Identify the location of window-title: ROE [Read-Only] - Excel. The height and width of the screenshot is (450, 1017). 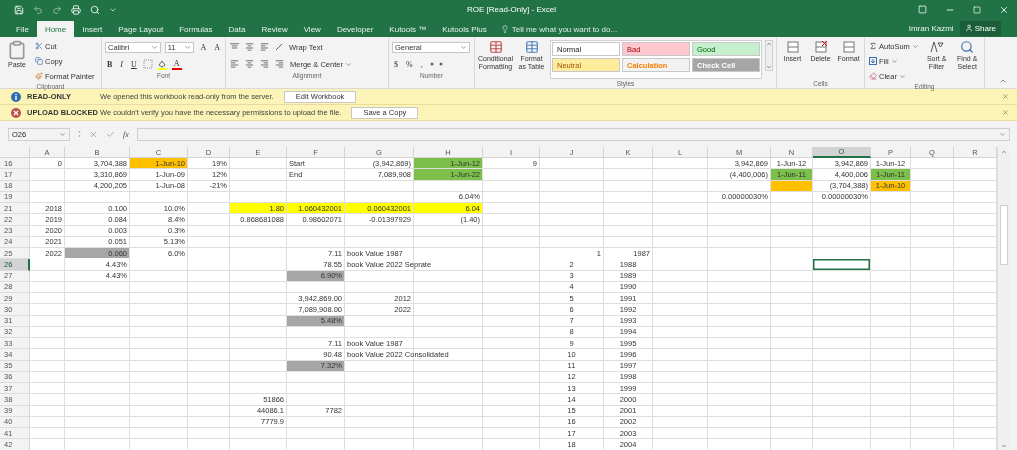
(511, 9).